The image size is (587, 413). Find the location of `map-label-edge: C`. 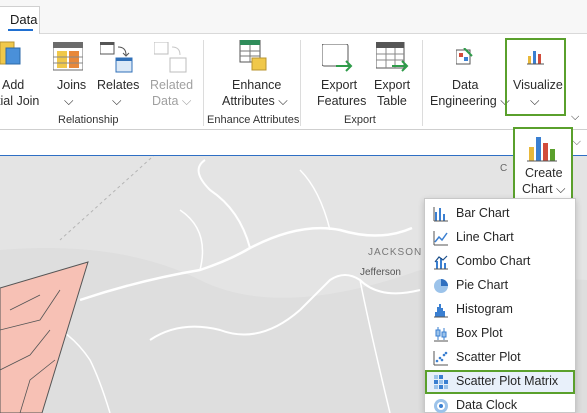

map-label-edge: C is located at coordinates (504, 168).